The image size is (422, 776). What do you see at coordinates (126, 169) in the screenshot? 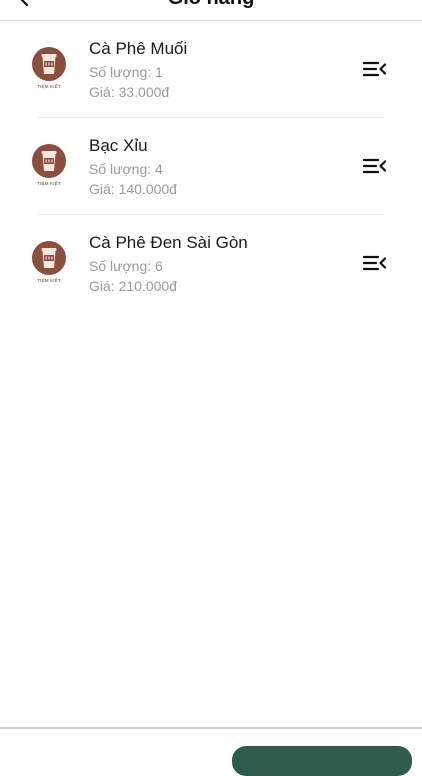
I see `item-quantity: Số lượng: 4` at bounding box center [126, 169].